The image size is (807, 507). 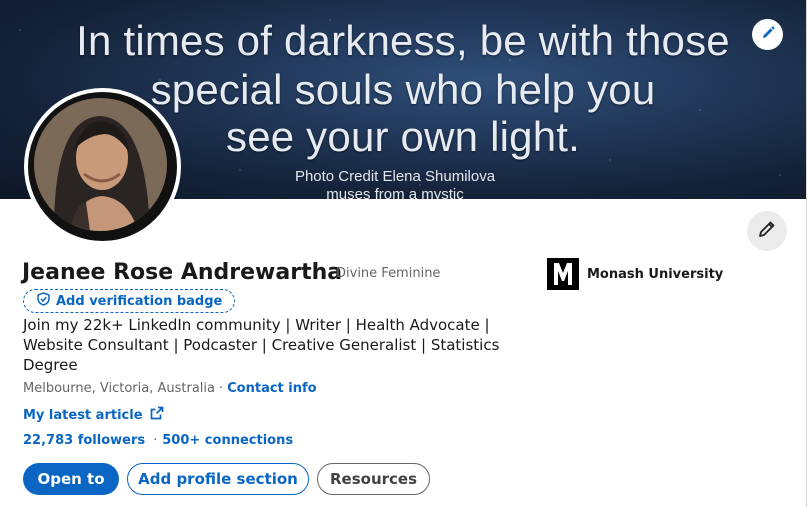 I want to click on profile-pronouns: Divine Feminine, so click(x=388, y=273).